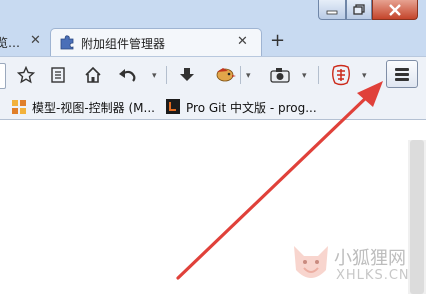 The width and height of the screenshot is (426, 294). What do you see at coordinates (311, 262) in the screenshot?
I see `fox-watermark-icon` at bounding box center [311, 262].